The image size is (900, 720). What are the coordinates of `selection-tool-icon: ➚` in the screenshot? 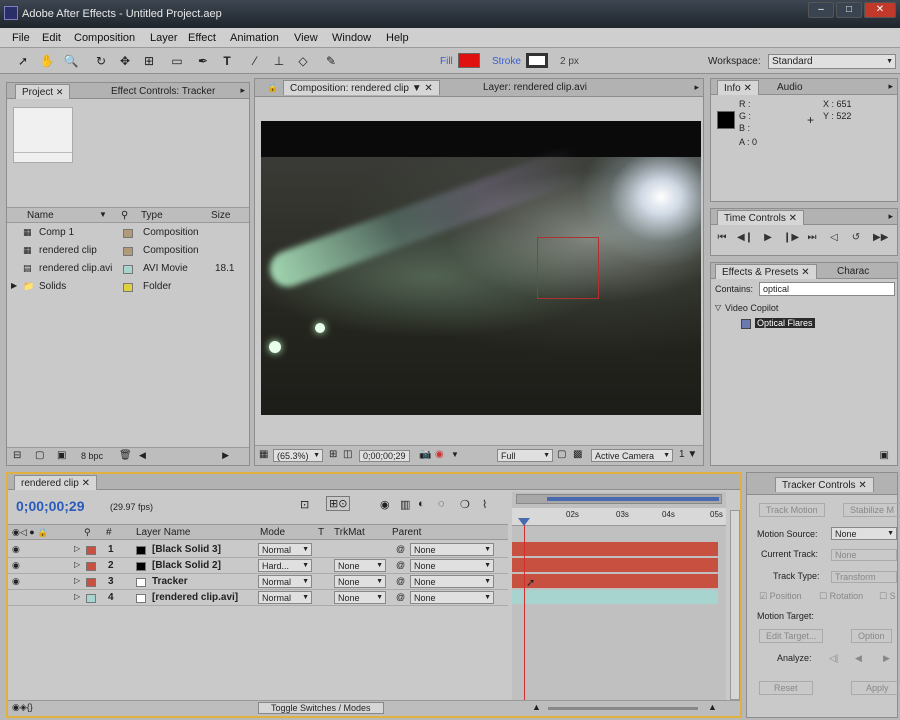 It's located at (23, 61).